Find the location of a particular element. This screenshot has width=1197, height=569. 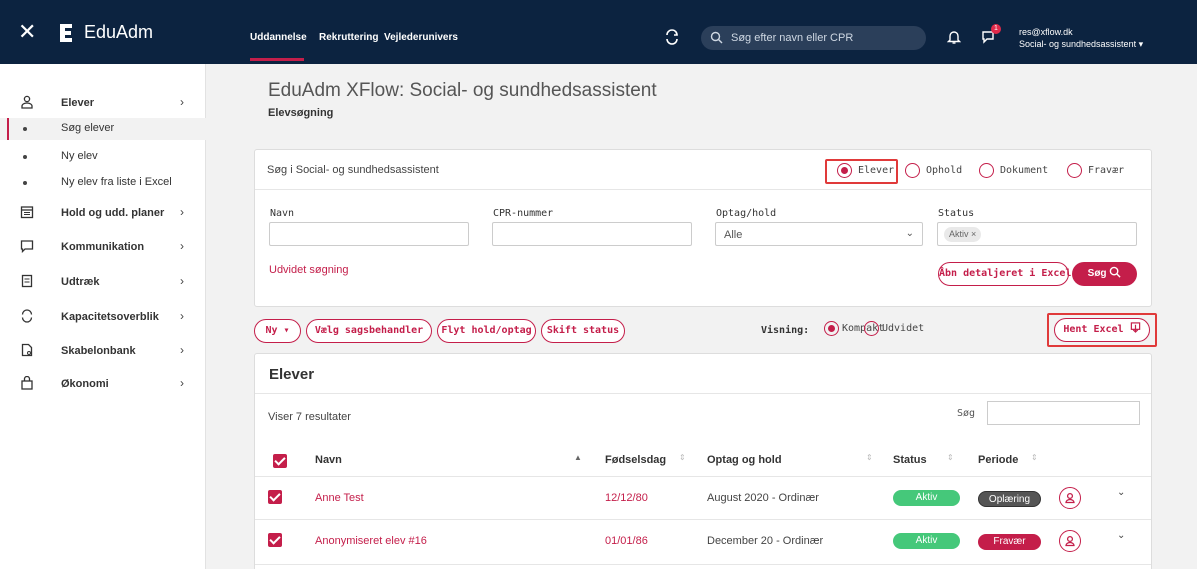

sidebar-item-elever: Elever › is located at coordinates (103, 103).